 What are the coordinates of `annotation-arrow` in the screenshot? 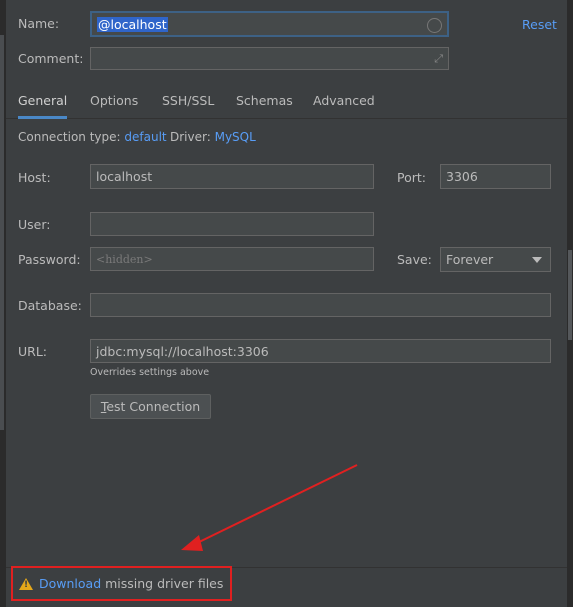 It's located at (269, 507).